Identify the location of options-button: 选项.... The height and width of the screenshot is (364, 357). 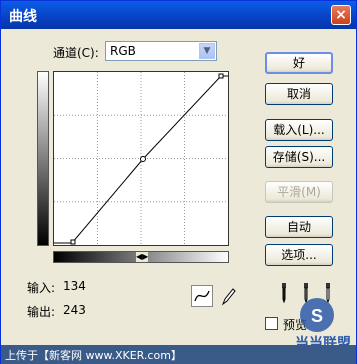
(299, 255).